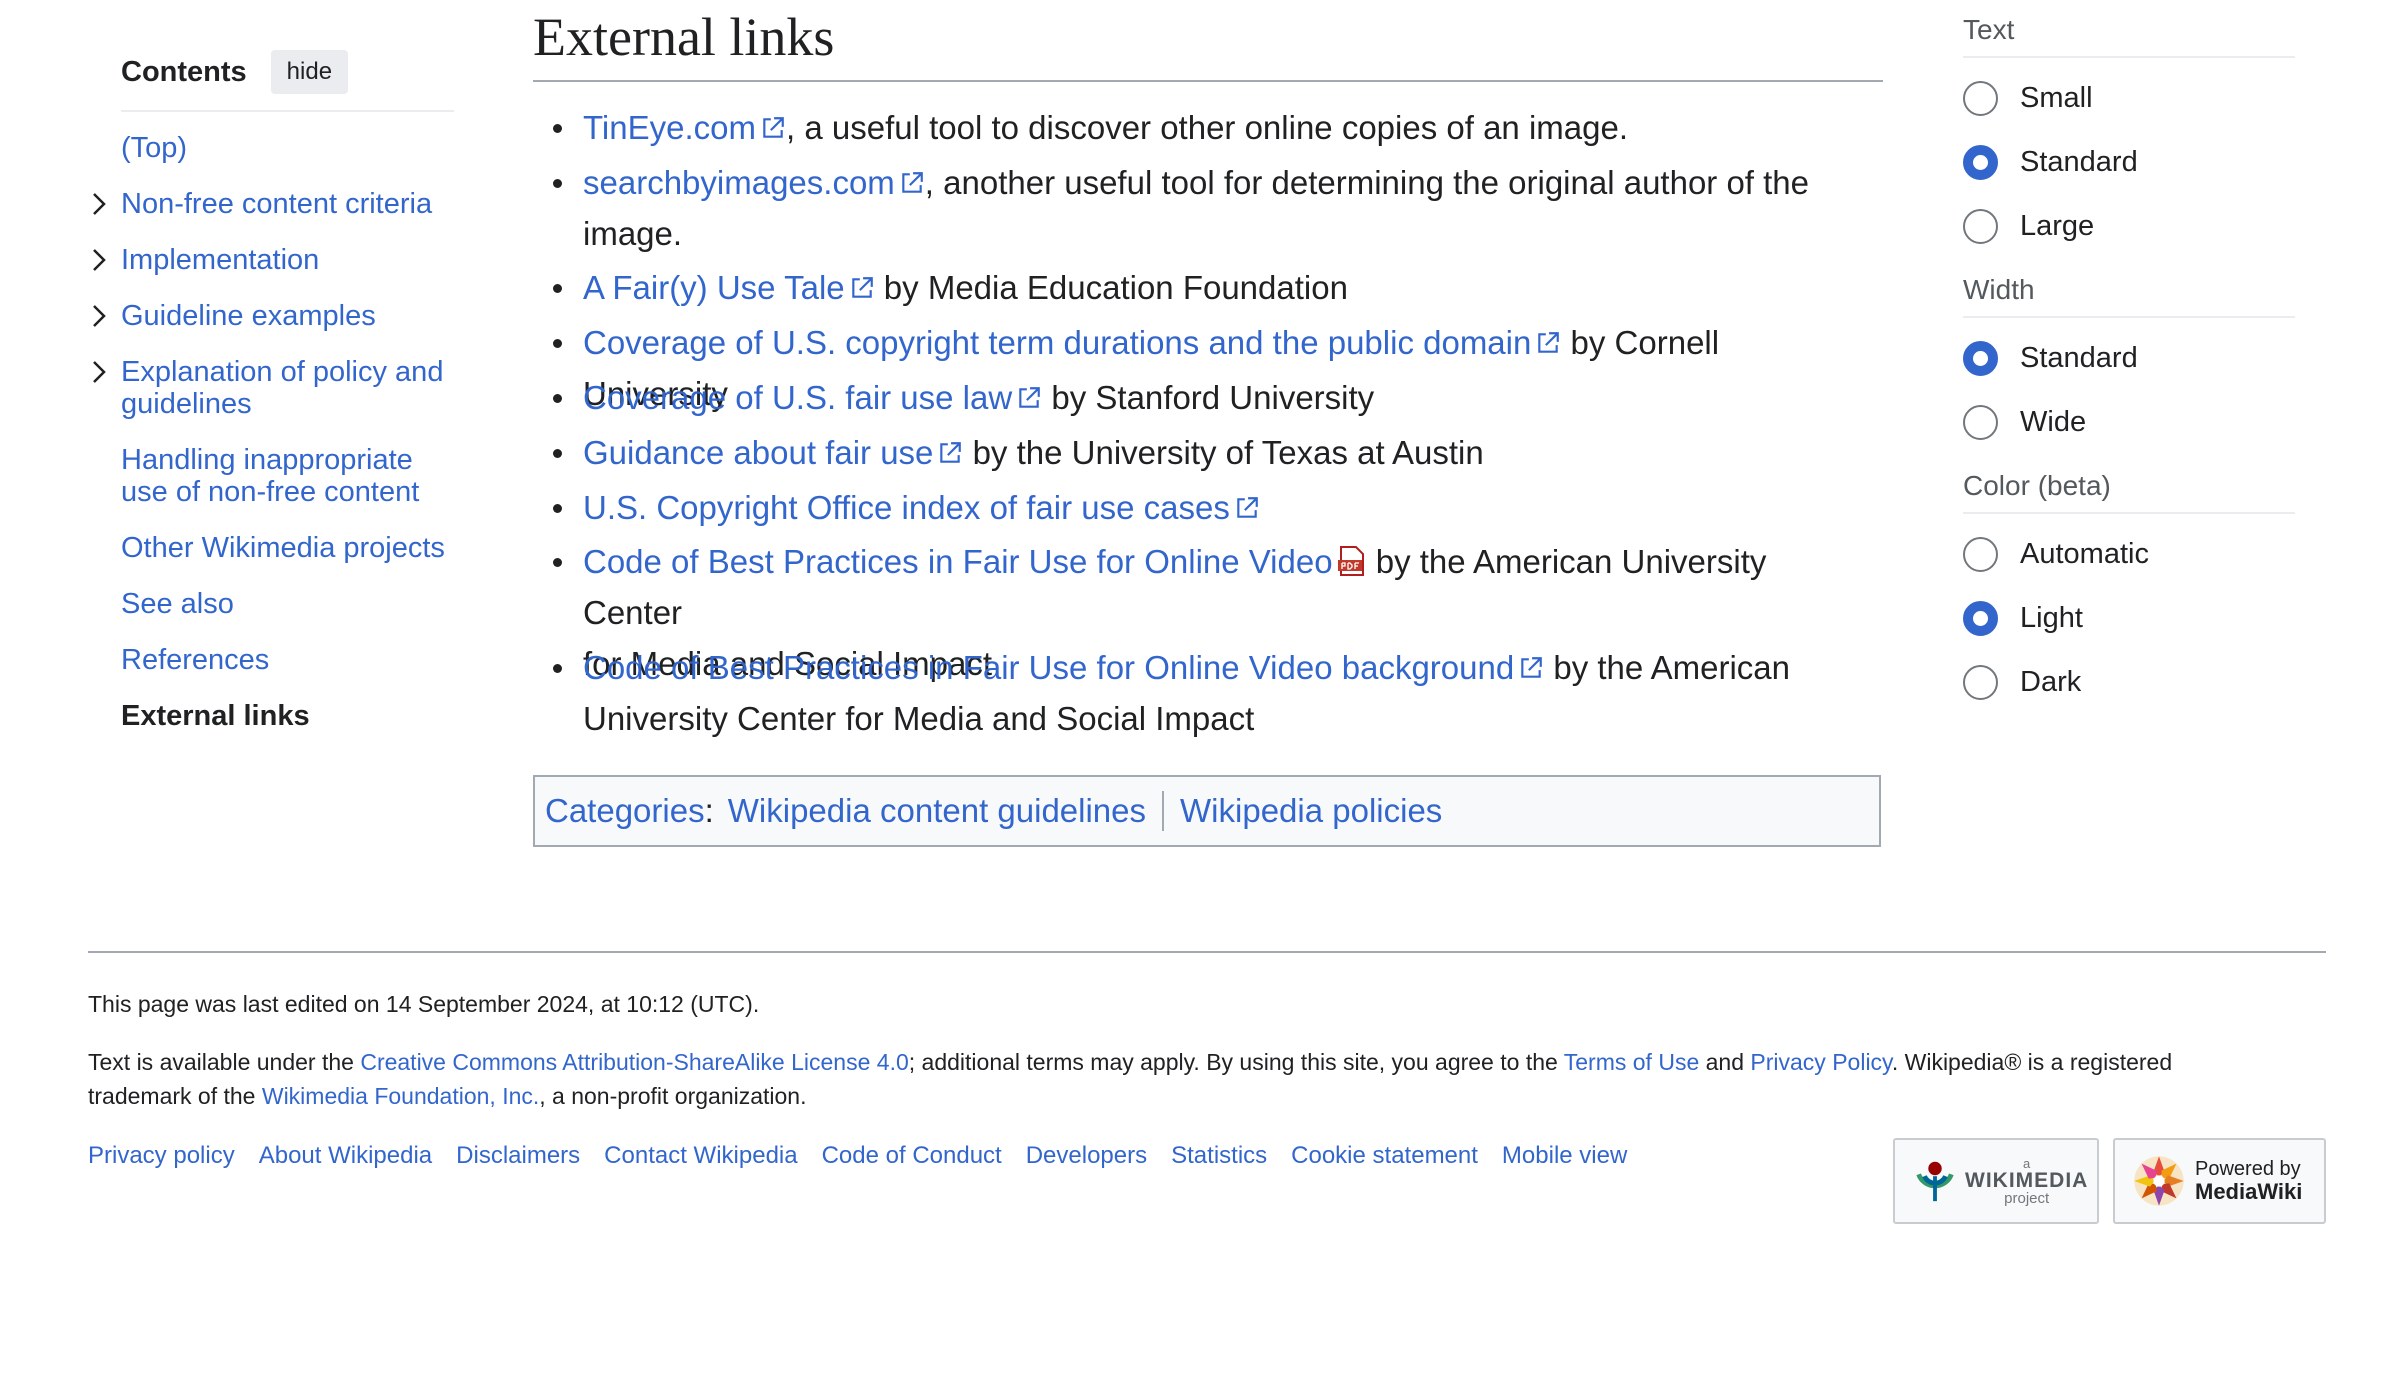  I want to click on width-options: Standard Wide, so click(2129, 390).